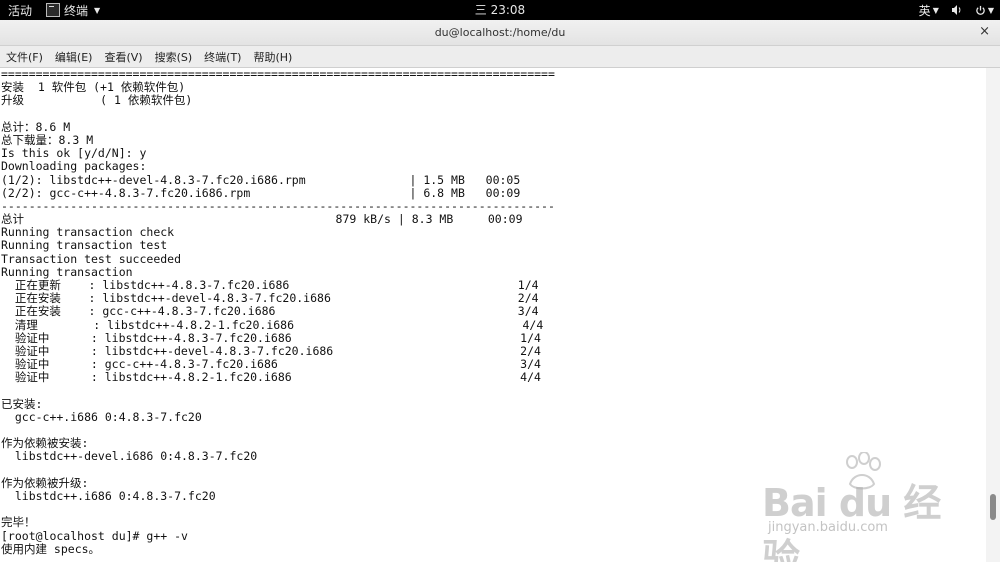 This screenshot has width=1000, height=562. What do you see at coordinates (500, 57) in the screenshot?
I see `menu-bar: 文件(F) 编辑(E) 查看(V) 搜索(S) 终端(T) 帮助(H)` at bounding box center [500, 57].